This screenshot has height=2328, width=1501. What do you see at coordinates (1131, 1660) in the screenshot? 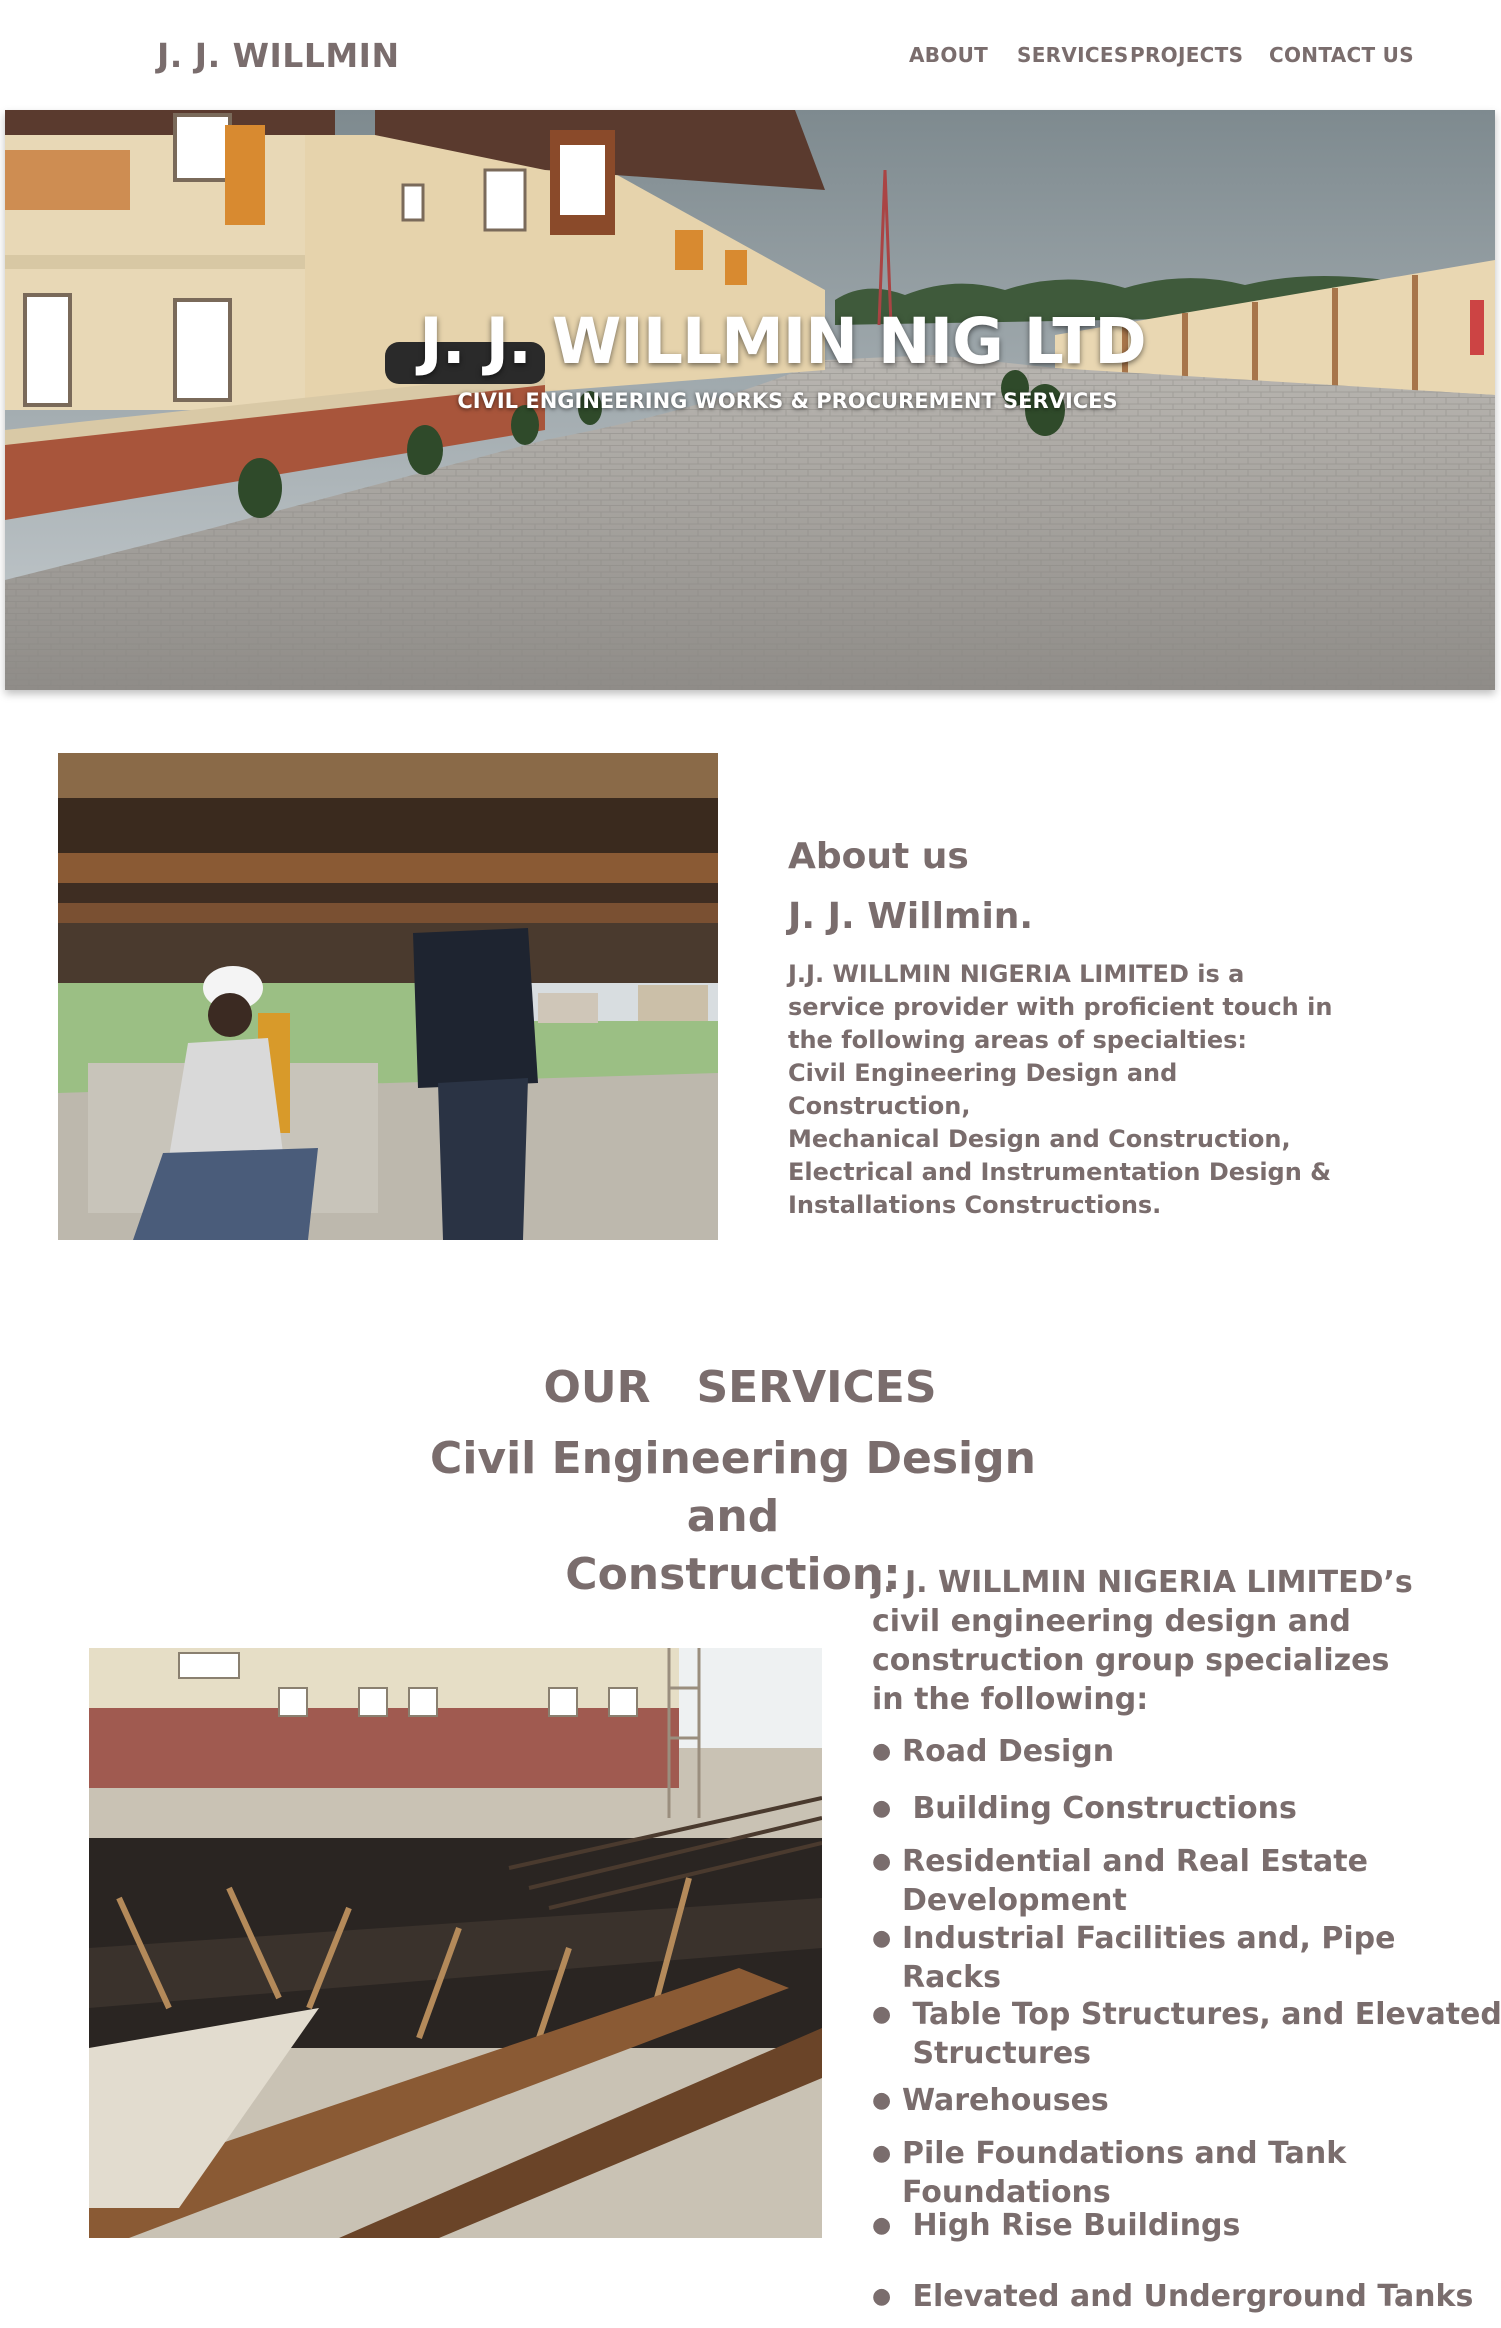
I see `services-intro-line: construction group specializes` at bounding box center [1131, 1660].